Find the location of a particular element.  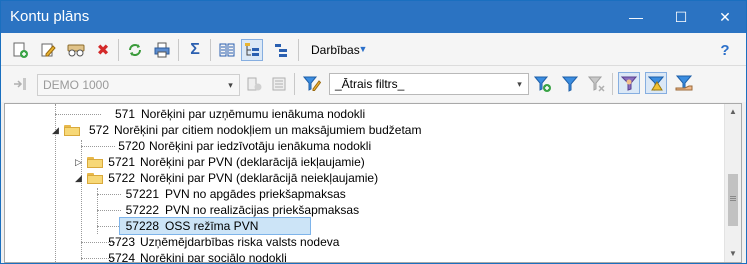

print-icon is located at coordinates (162, 50).